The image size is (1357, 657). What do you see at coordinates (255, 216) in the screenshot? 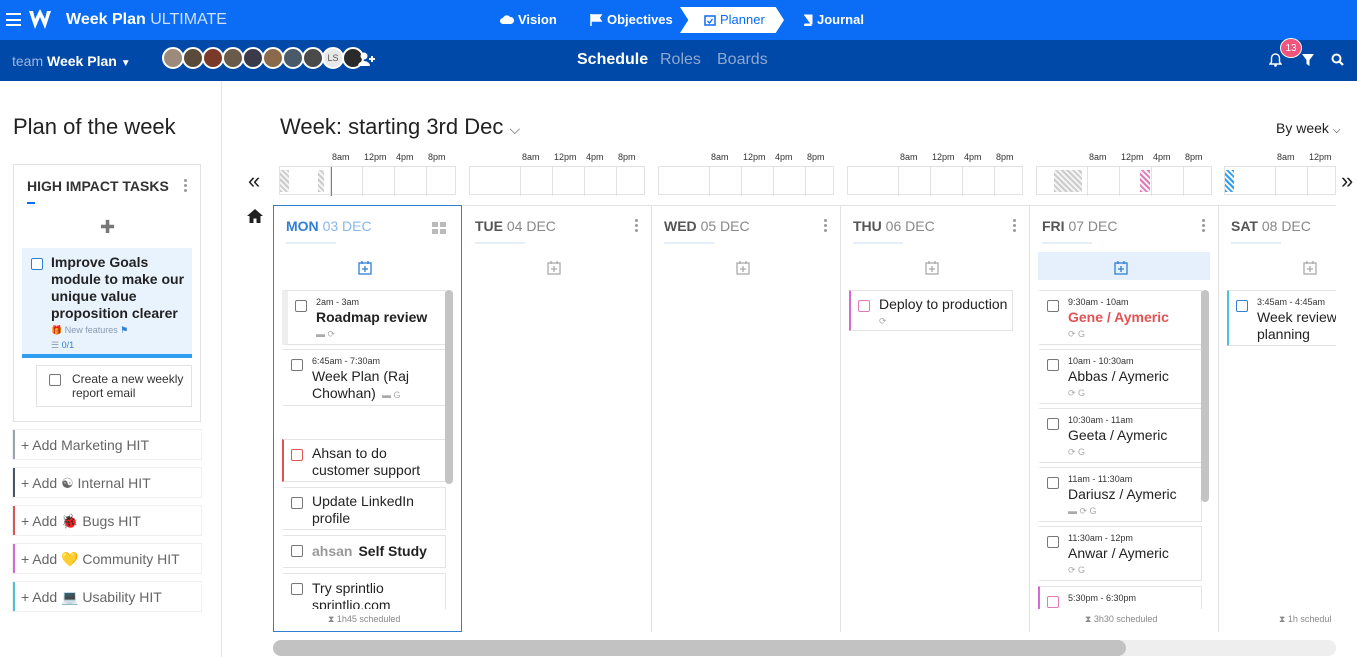
I see `home-icon` at bounding box center [255, 216].